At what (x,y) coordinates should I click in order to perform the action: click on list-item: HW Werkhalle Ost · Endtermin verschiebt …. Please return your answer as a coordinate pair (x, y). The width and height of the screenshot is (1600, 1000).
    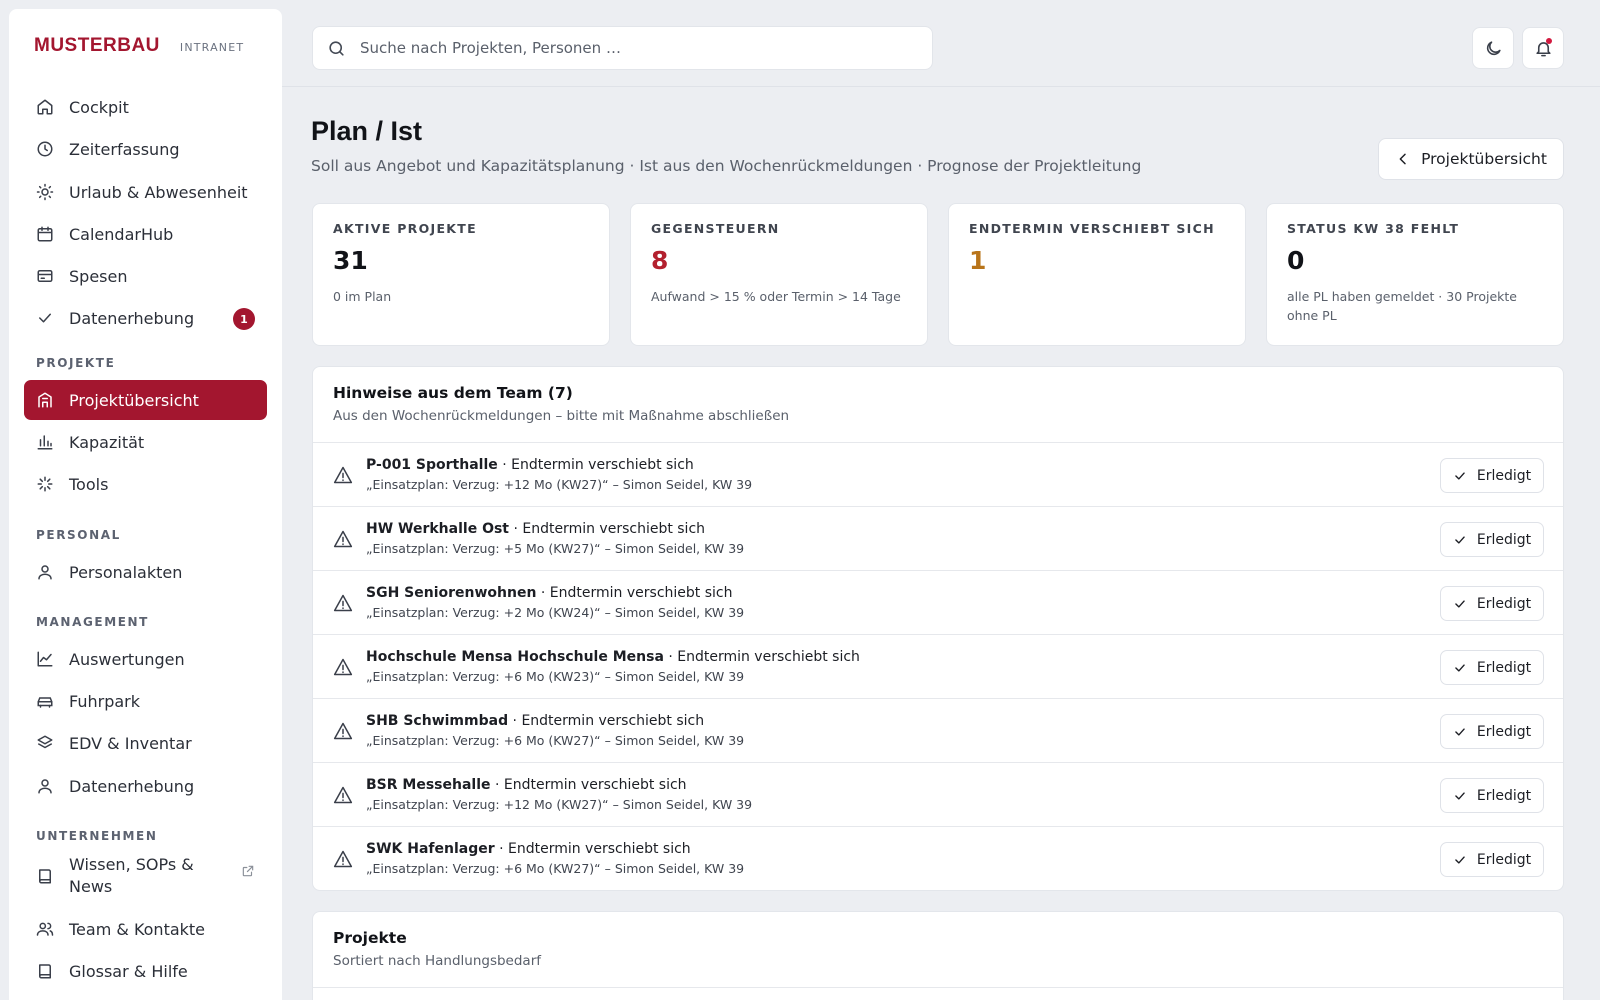
    Looking at the image, I should click on (938, 538).